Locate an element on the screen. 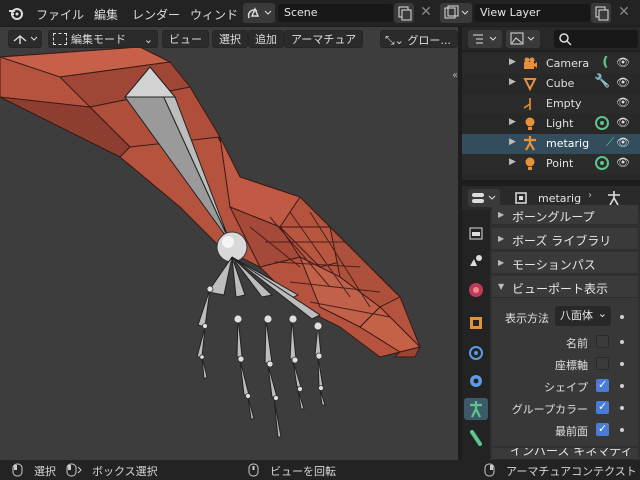 This screenshot has width=640, height=480. menu-window: ウィンド is located at coordinates (214, 14).